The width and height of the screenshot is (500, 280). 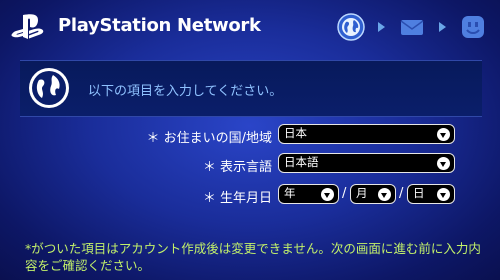 I want to click on country-value: 日本, so click(x=295, y=133).